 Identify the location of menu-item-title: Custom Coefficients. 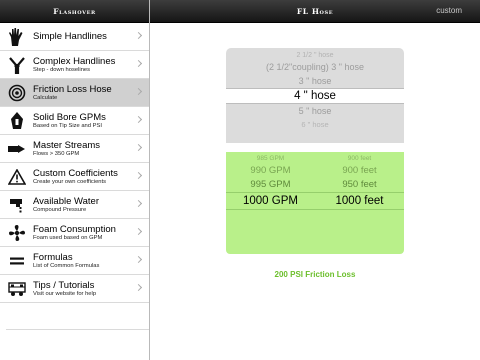
(75, 173).